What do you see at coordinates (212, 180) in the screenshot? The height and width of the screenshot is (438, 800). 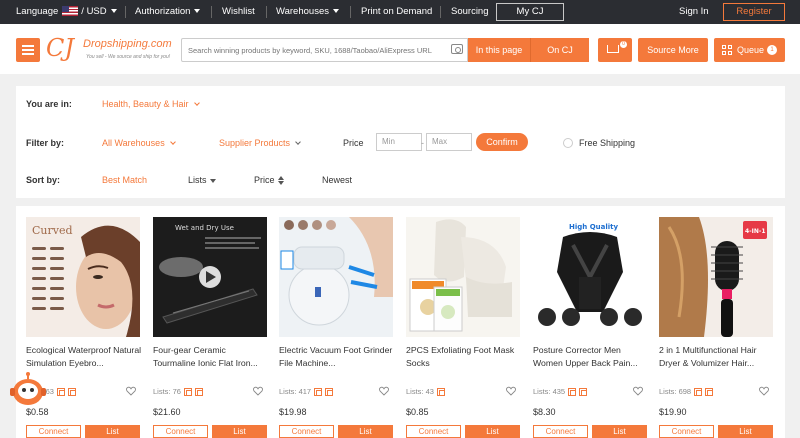 I see `caret-down-icon` at bounding box center [212, 180].